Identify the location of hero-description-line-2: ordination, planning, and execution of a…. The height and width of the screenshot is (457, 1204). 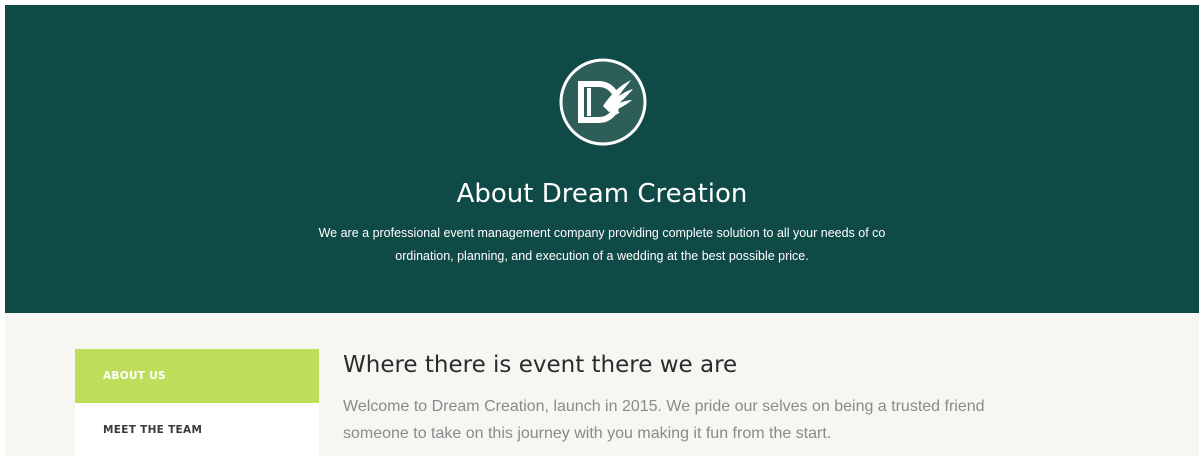
(602, 256).